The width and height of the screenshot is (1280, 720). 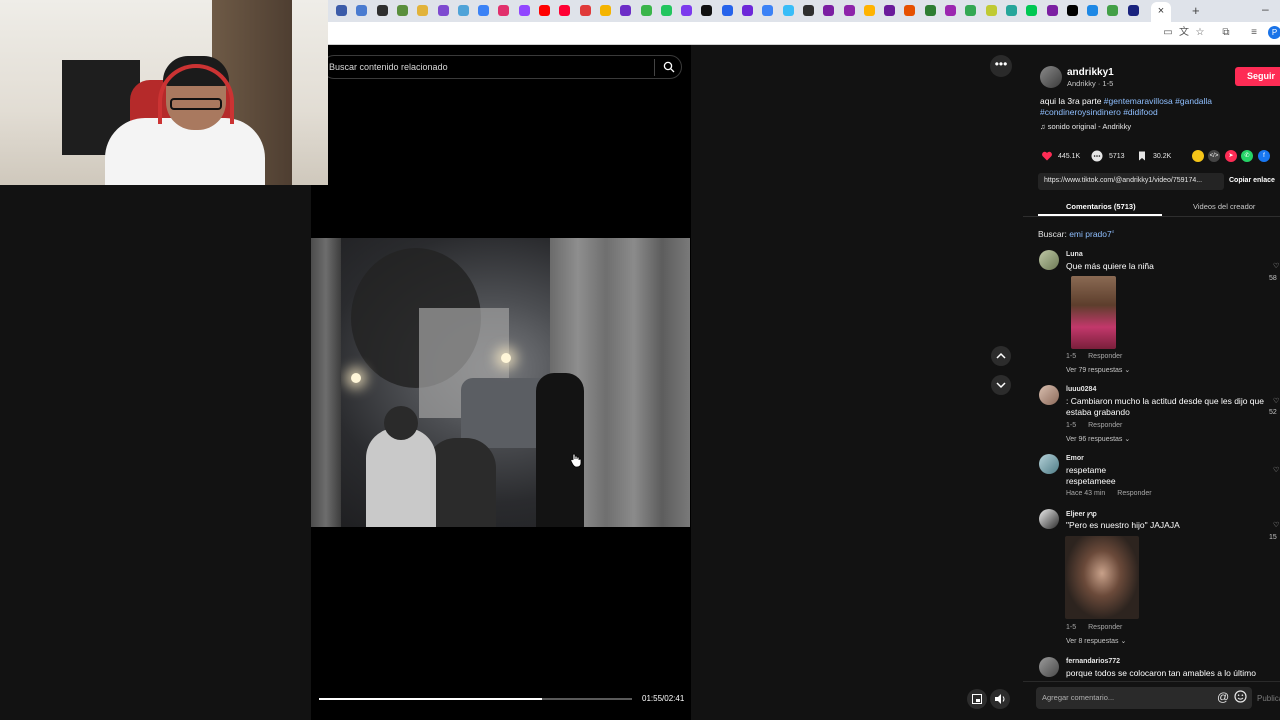 I want to click on mention-icon: @, so click(x=1223, y=697).